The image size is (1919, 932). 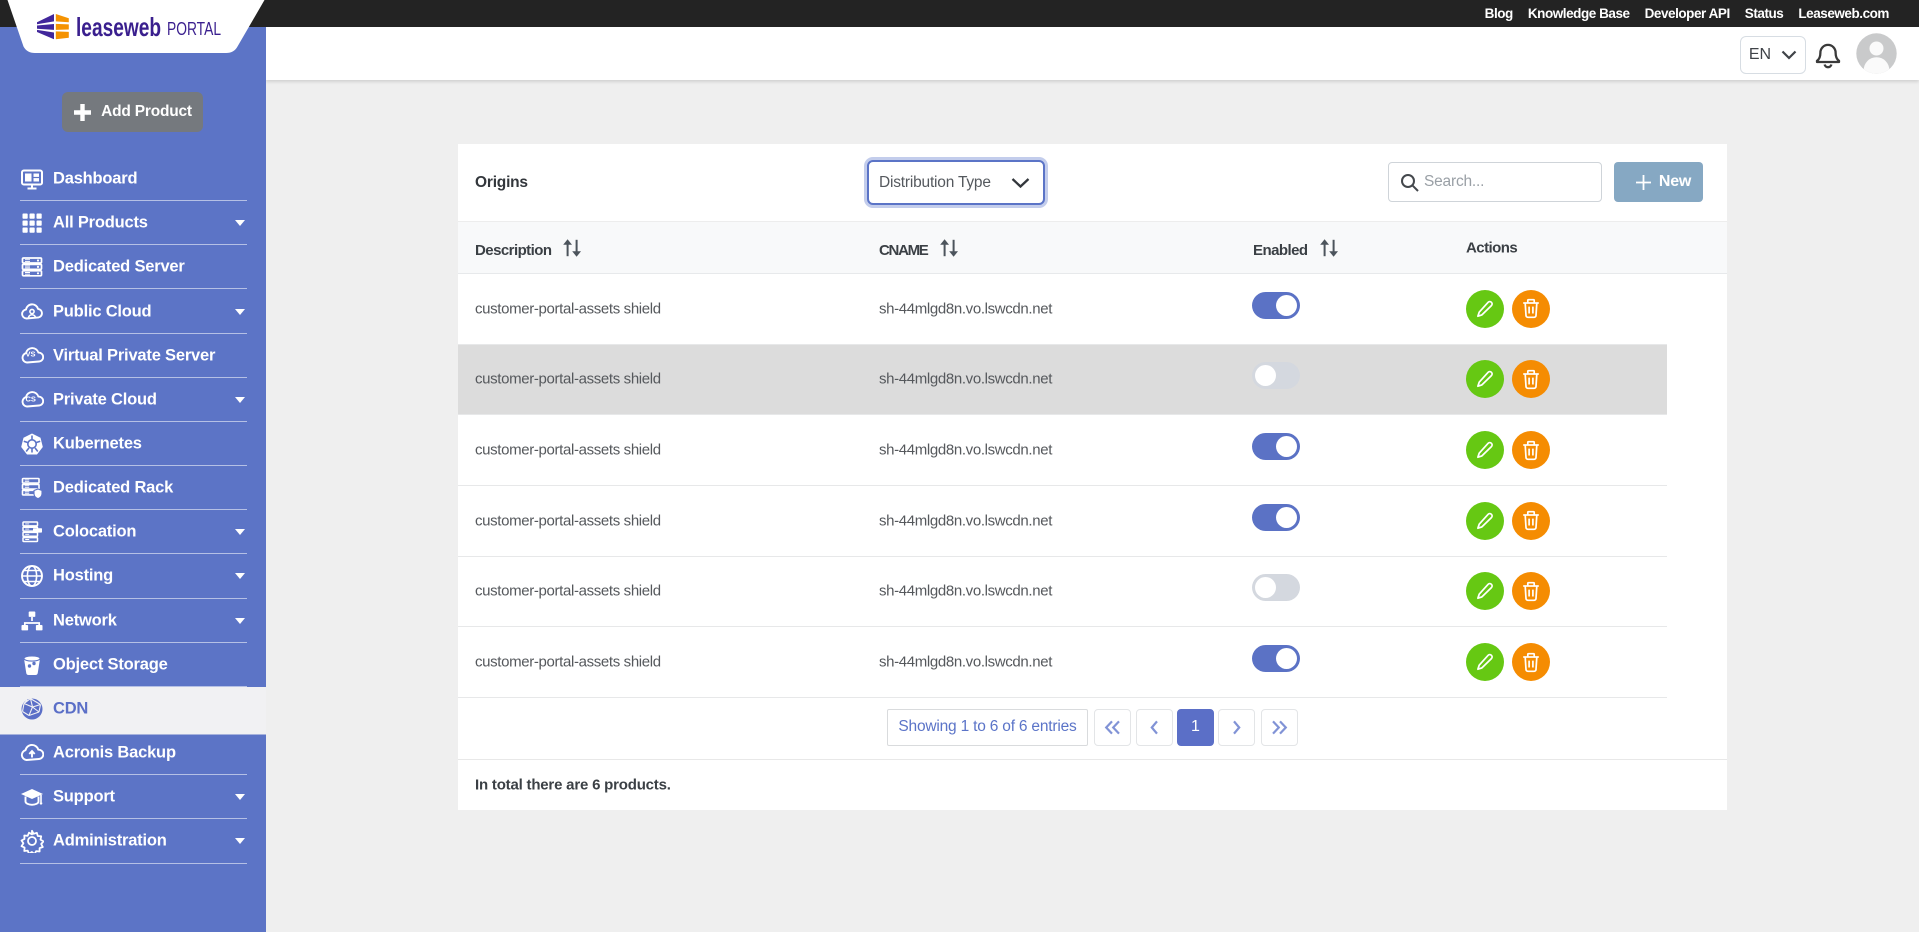 I want to click on svg-text: CS, so click(x=31, y=398).